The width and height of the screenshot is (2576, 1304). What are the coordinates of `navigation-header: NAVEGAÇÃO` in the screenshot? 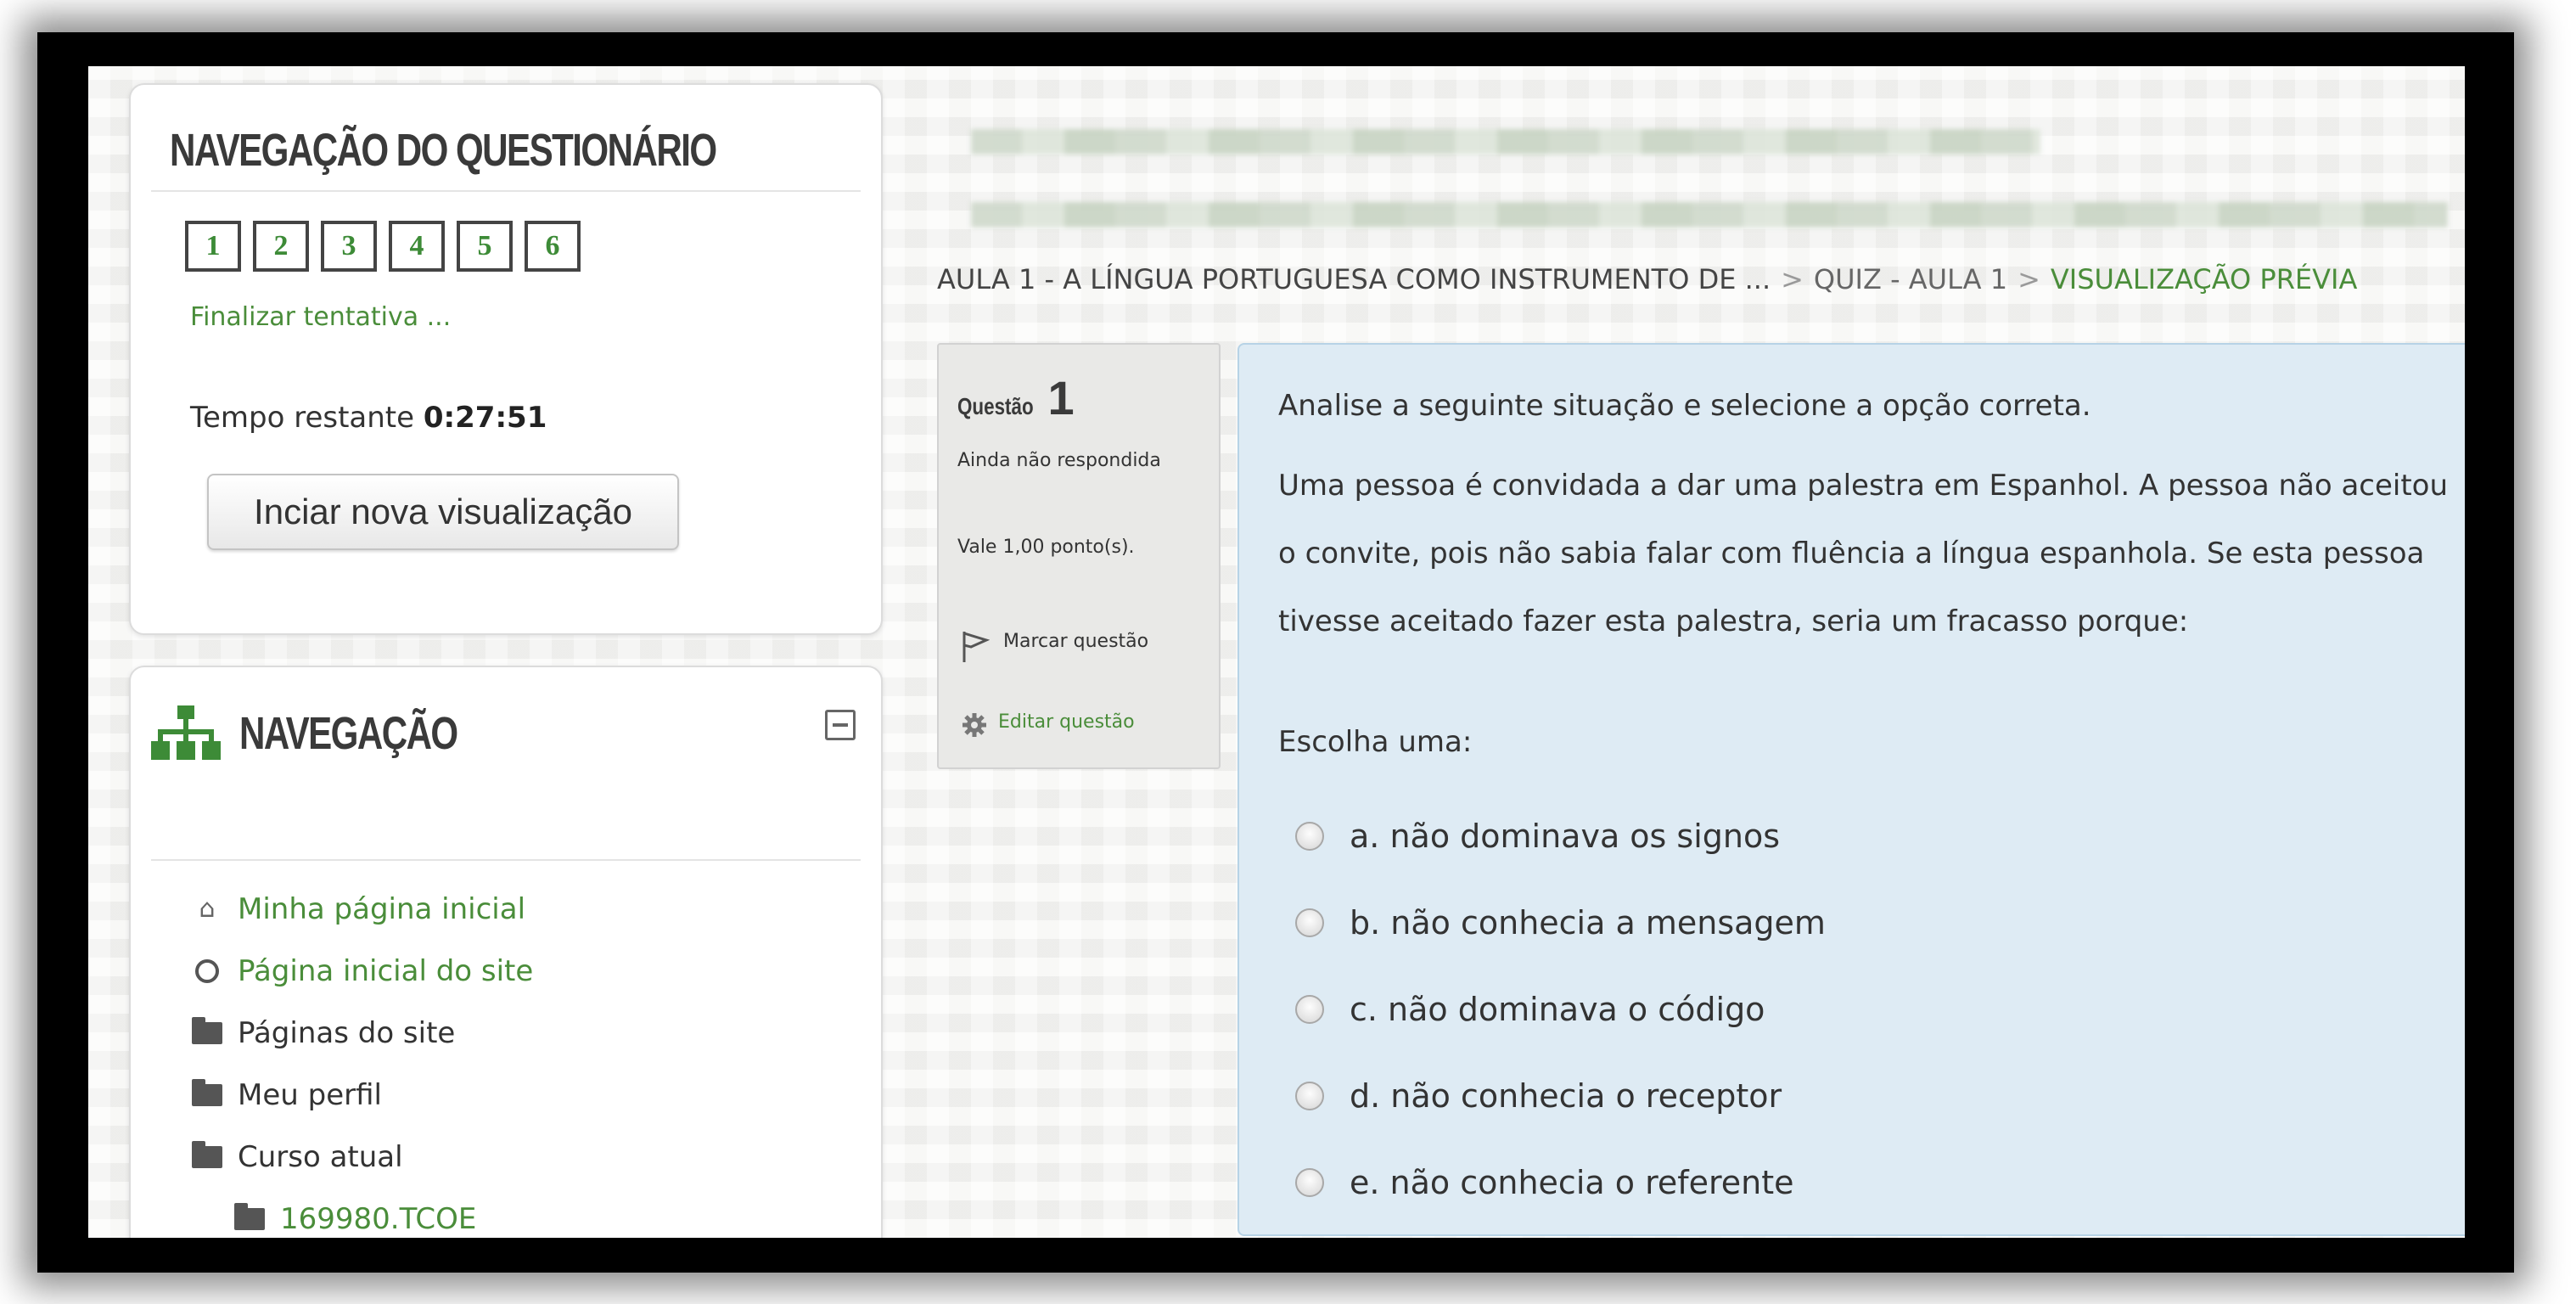 It's located at (506, 734).